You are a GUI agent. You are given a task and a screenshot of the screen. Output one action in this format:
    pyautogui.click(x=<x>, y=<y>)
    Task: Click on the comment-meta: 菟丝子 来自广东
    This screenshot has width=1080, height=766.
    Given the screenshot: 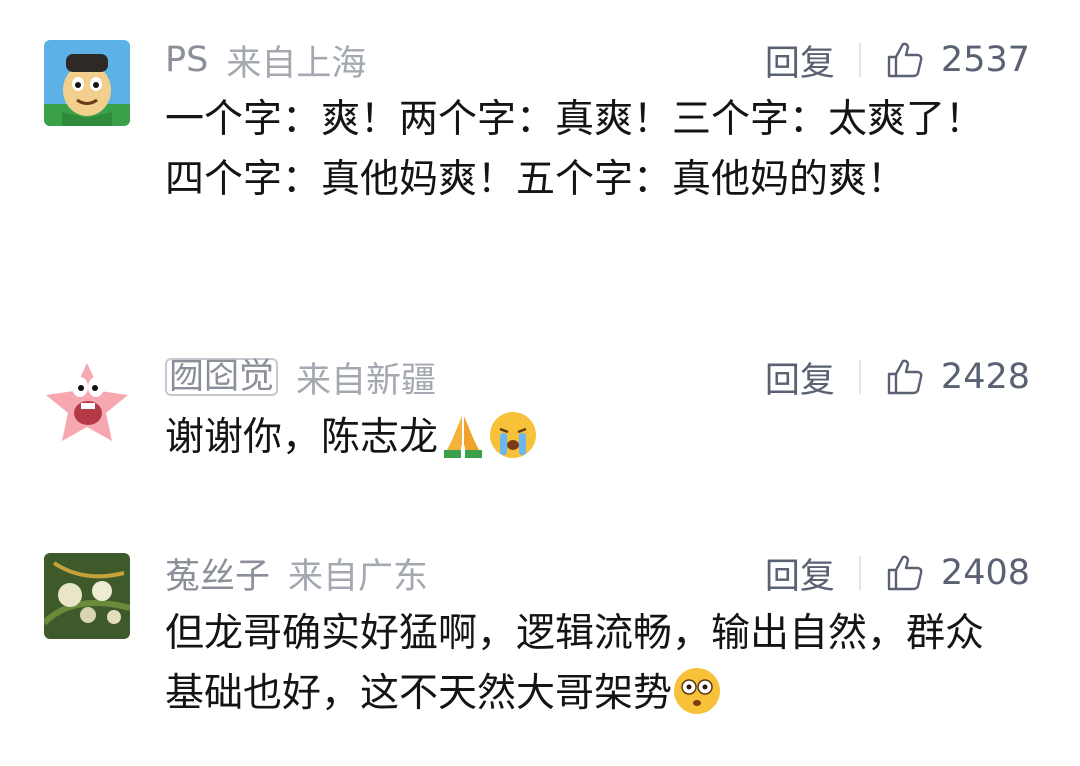 What is the action you would take?
    pyautogui.click(x=296, y=574)
    